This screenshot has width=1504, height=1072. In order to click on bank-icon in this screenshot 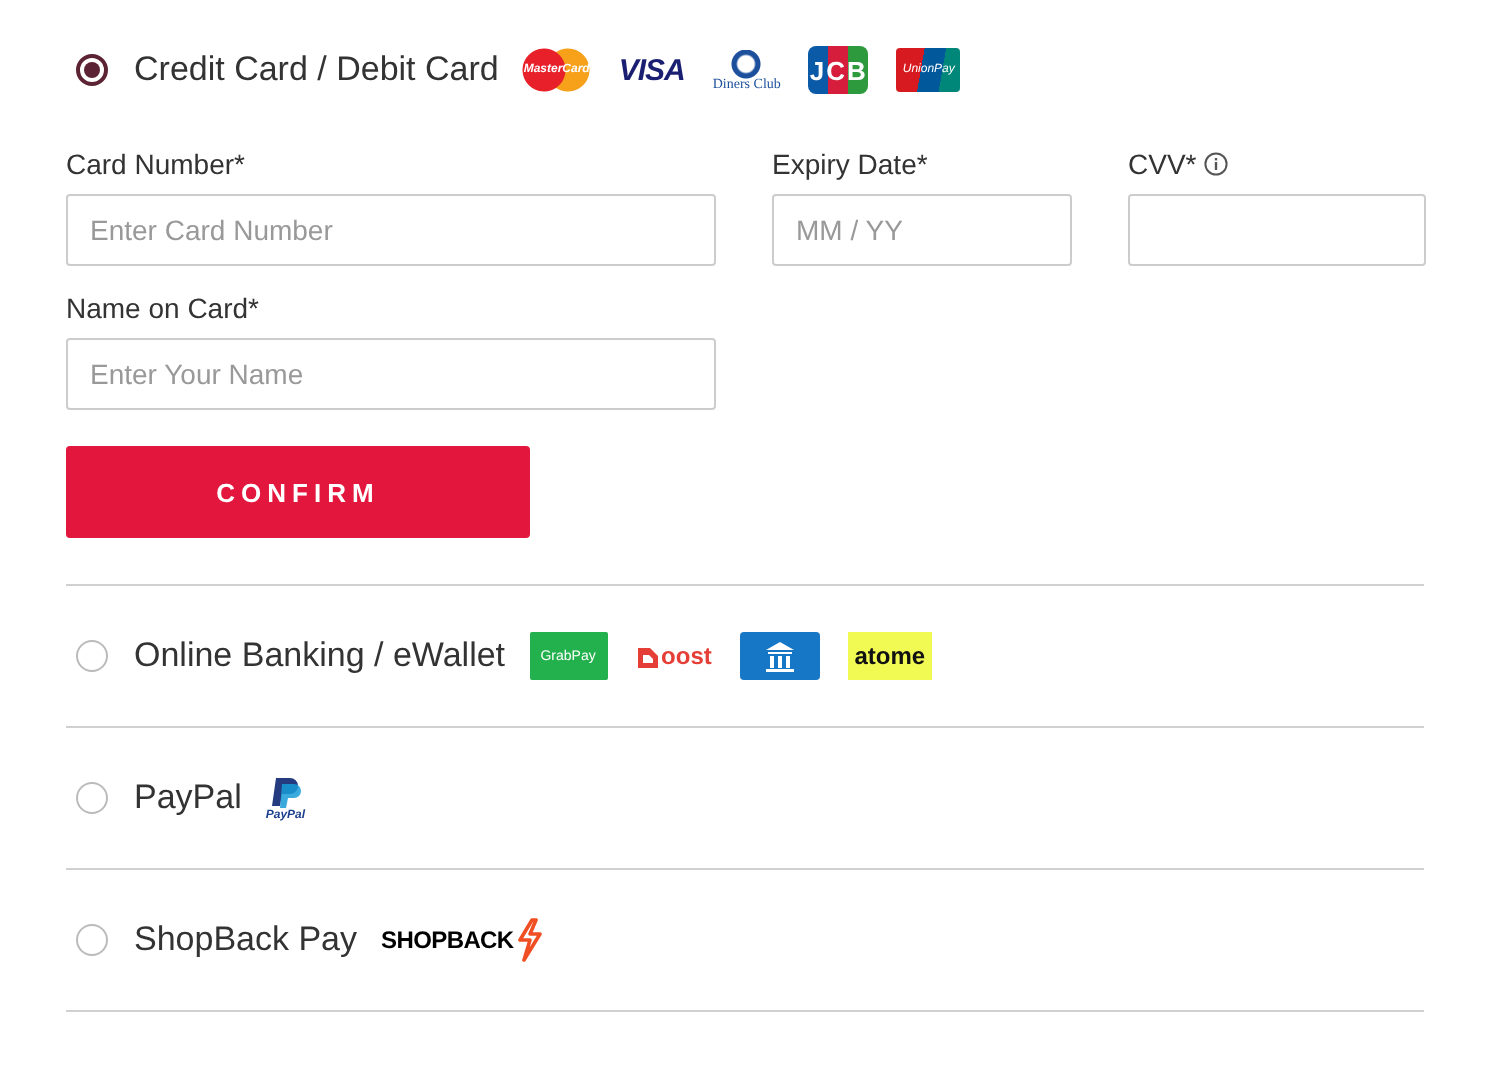, I will do `click(779, 656)`.